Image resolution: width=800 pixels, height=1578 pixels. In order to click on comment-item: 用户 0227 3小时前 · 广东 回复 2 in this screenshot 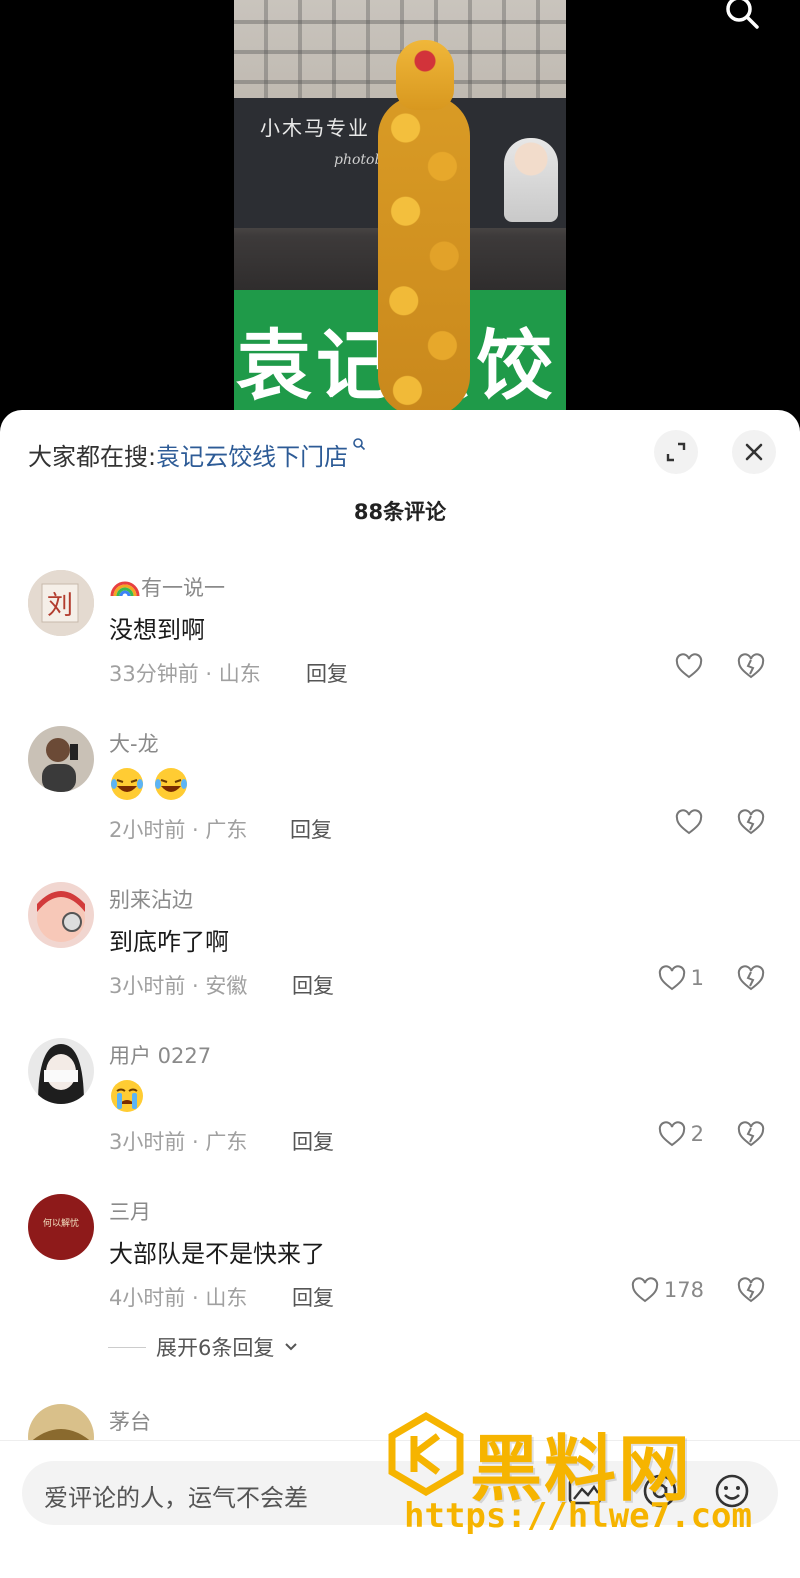, I will do `click(400, 1113)`.